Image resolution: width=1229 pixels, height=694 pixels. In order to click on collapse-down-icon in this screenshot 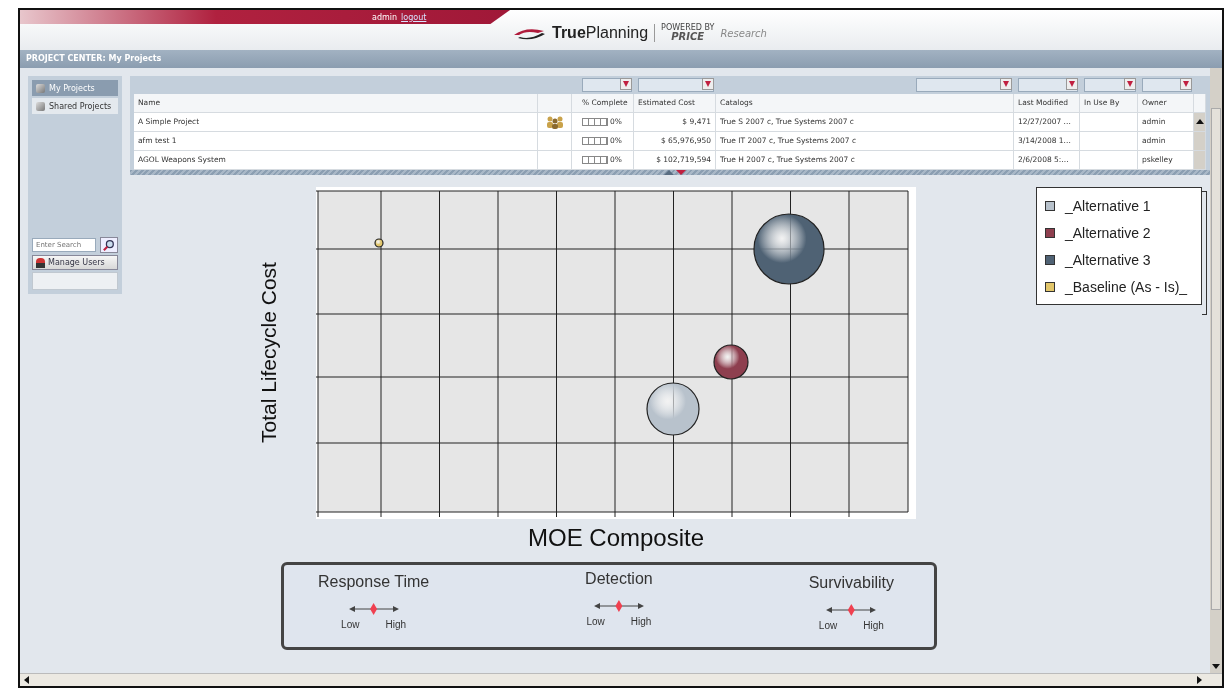, I will do `click(681, 172)`.